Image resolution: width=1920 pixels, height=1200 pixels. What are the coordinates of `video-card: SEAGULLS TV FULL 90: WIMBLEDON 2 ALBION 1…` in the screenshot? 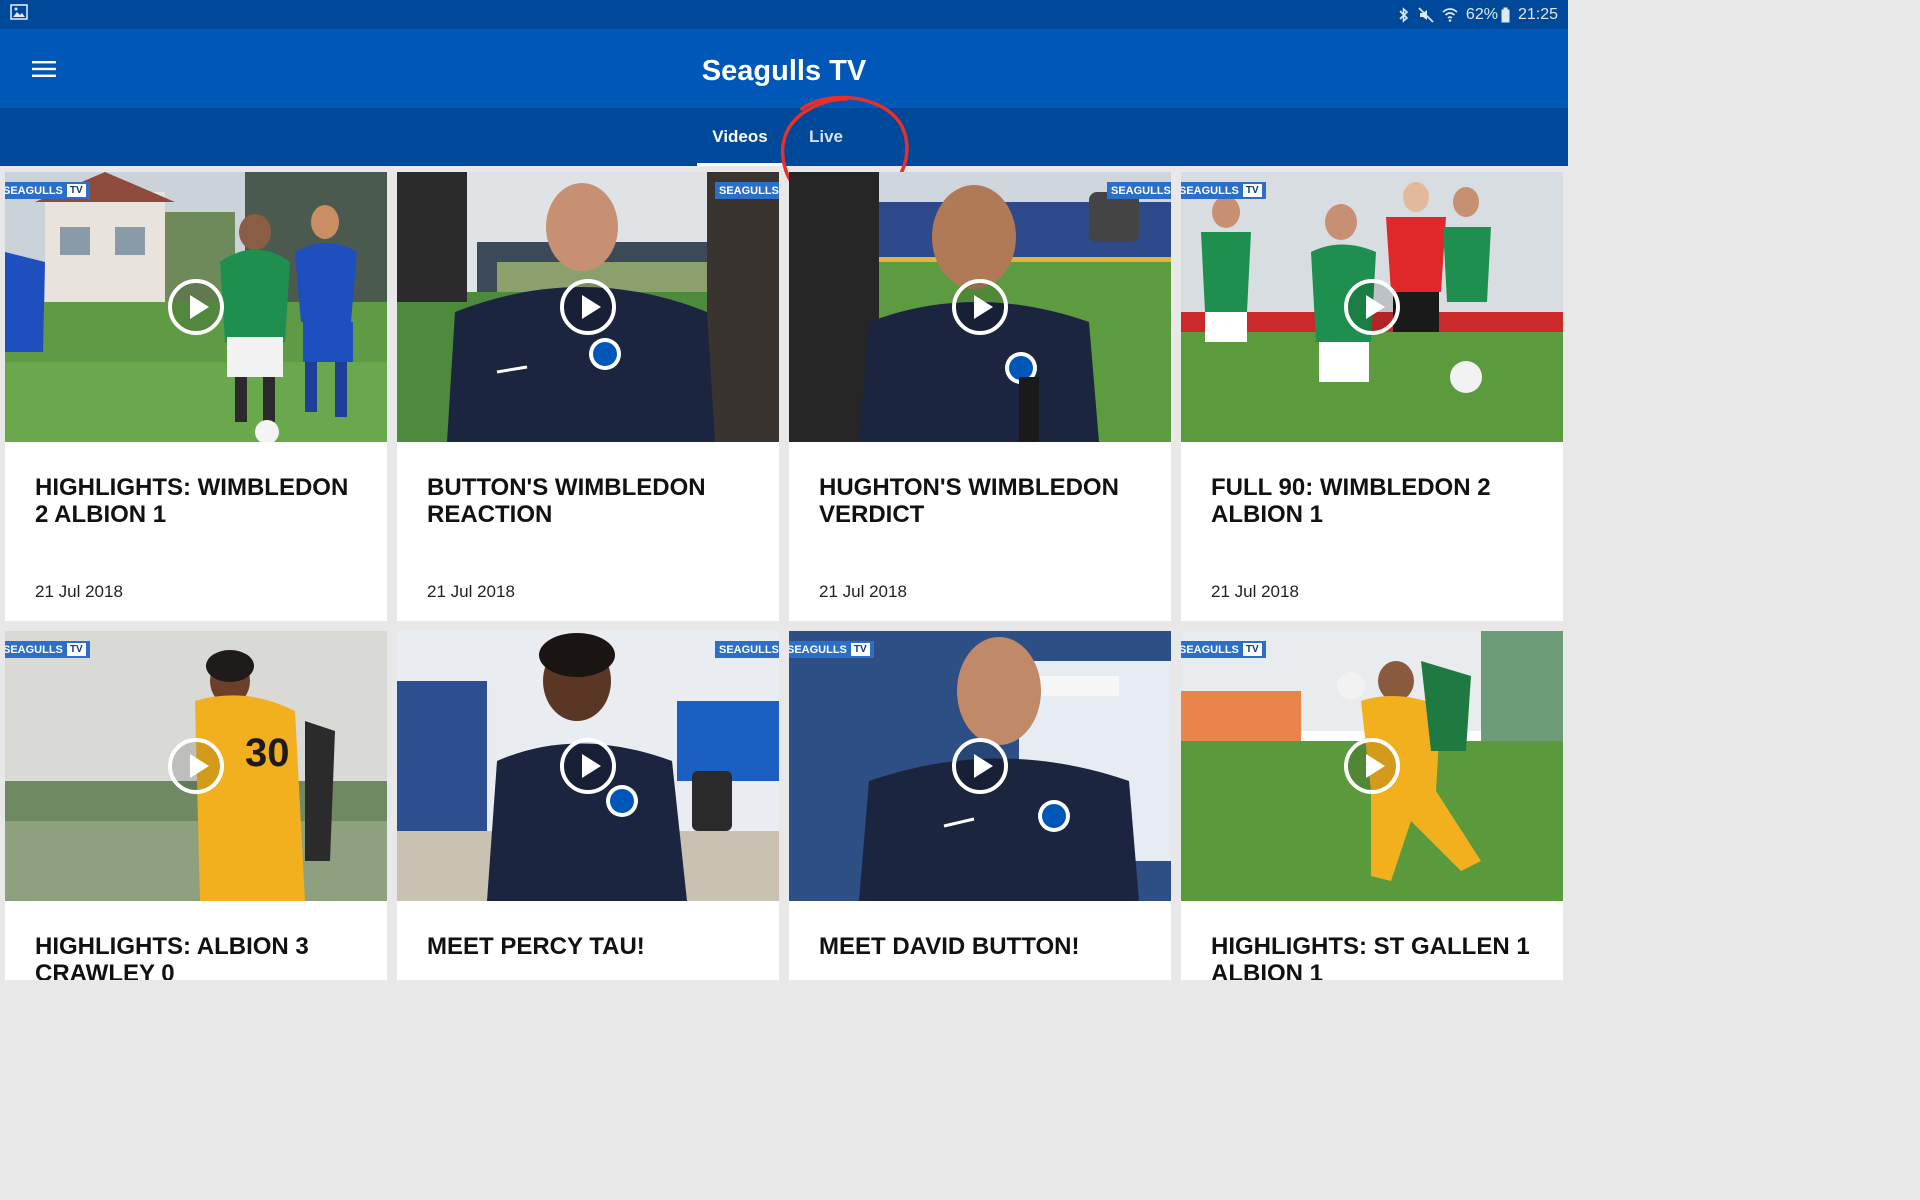 It's located at (1372, 396).